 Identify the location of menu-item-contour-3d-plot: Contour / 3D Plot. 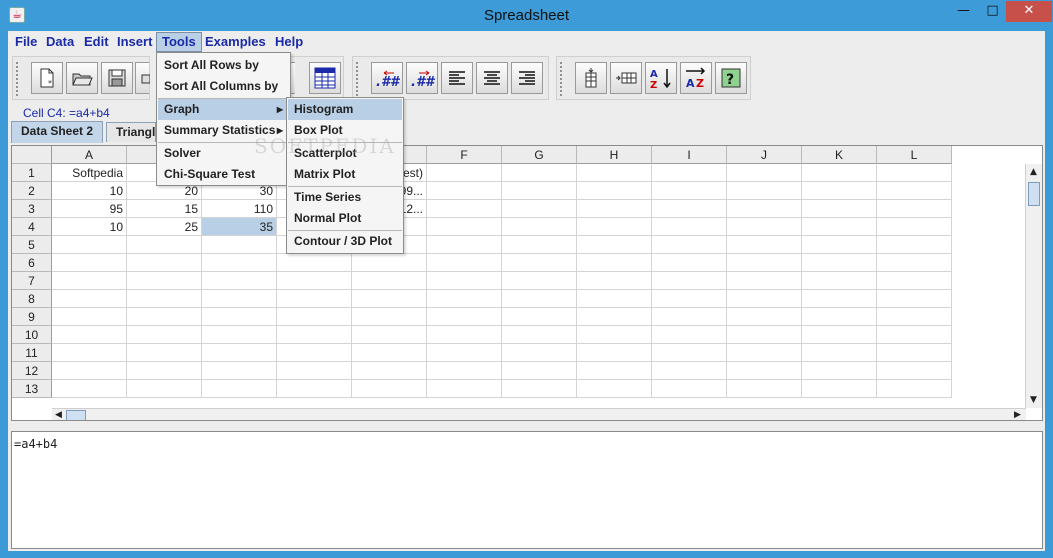
(345, 241).